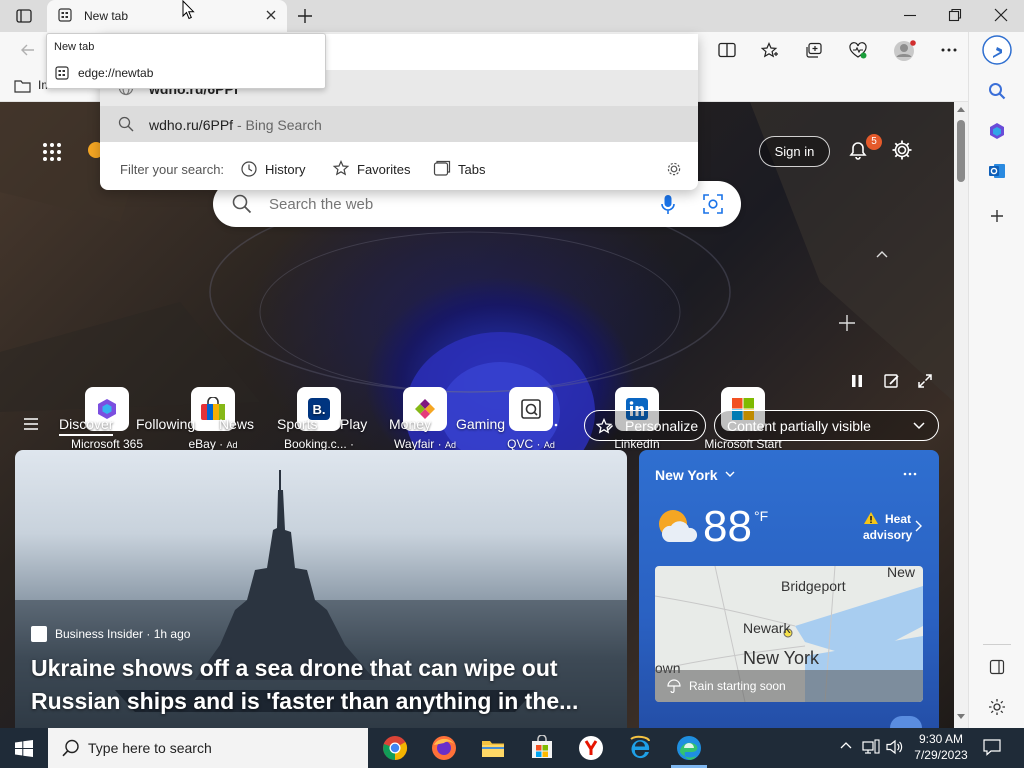  Describe the element at coordinates (846, 745) in the screenshot. I see `tray-overflow-chevron-icon` at that location.